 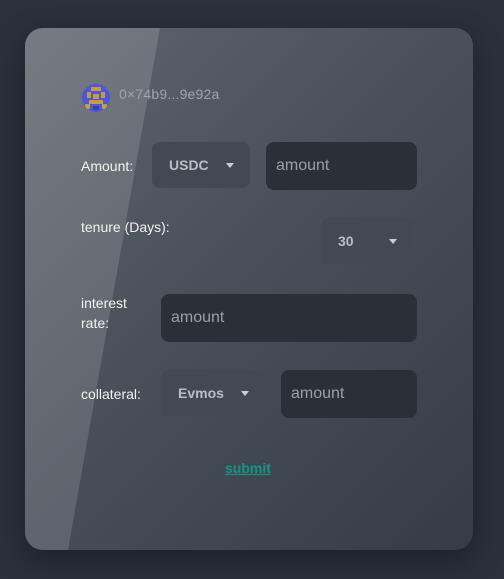 What do you see at coordinates (201, 393) in the screenshot?
I see `collateral-token-value: Evmos` at bounding box center [201, 393].